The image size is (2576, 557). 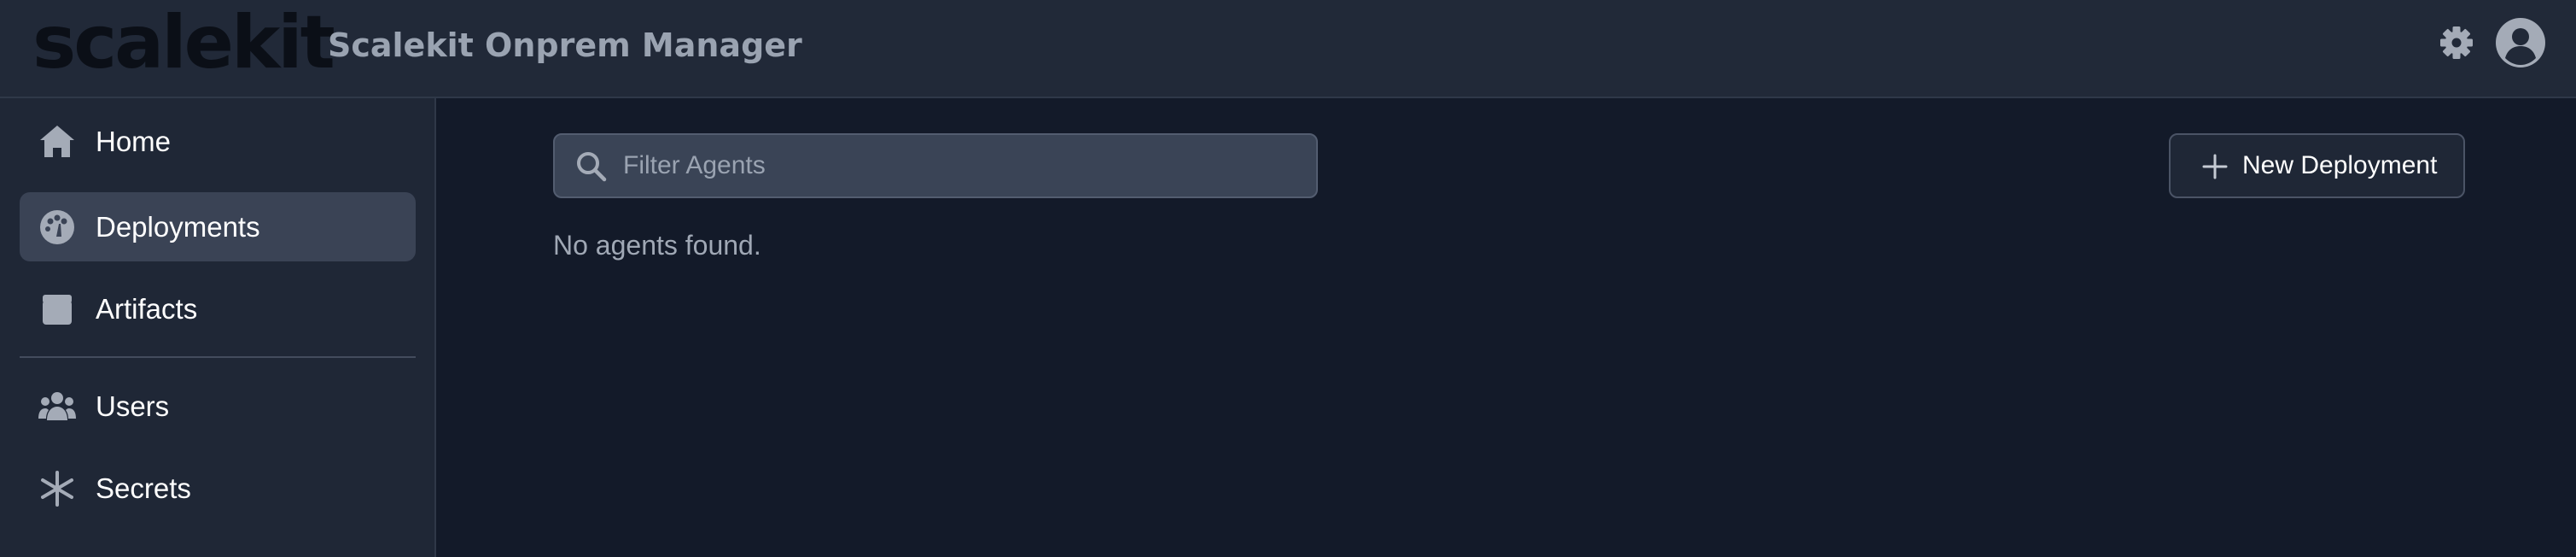 What do you see at coordinates (218, 308) in the screenshot?
I see `sidebar-item-artifacts: Artifacts` at bounding box center [218, 308].